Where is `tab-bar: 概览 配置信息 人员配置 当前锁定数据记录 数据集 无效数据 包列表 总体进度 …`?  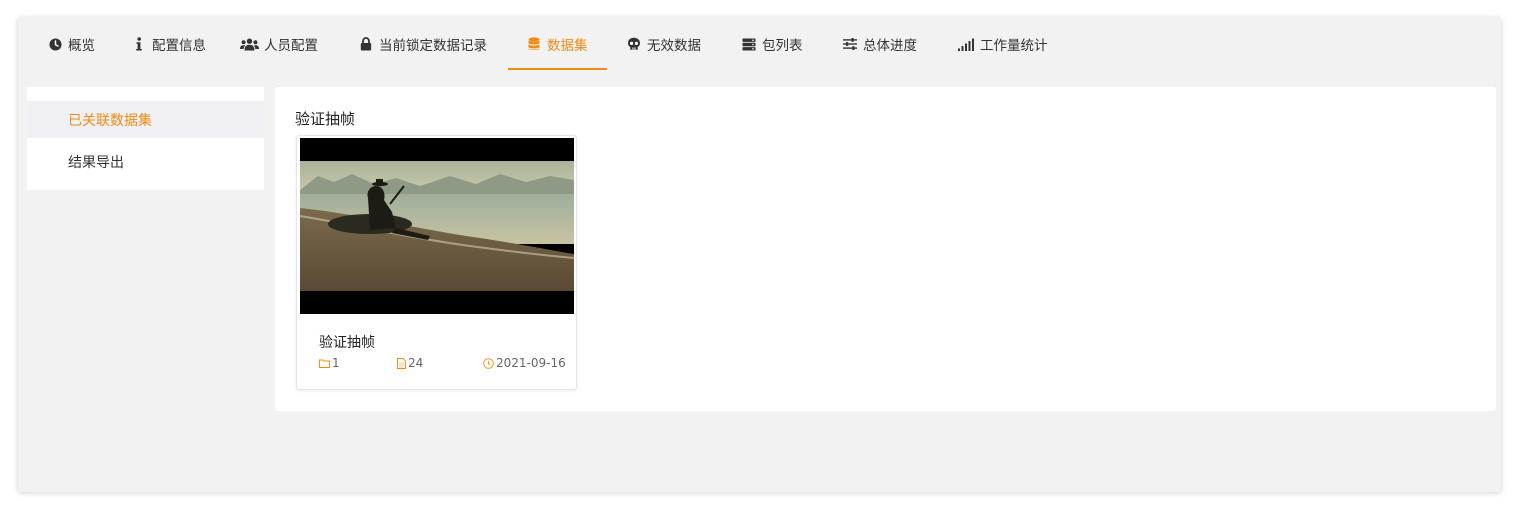 tab-bar: 概览 配置信息 人员配置 当前锁定数据记录 数据集 无效数据 包列表 总体进度 … is located at coordinates (759, 44).